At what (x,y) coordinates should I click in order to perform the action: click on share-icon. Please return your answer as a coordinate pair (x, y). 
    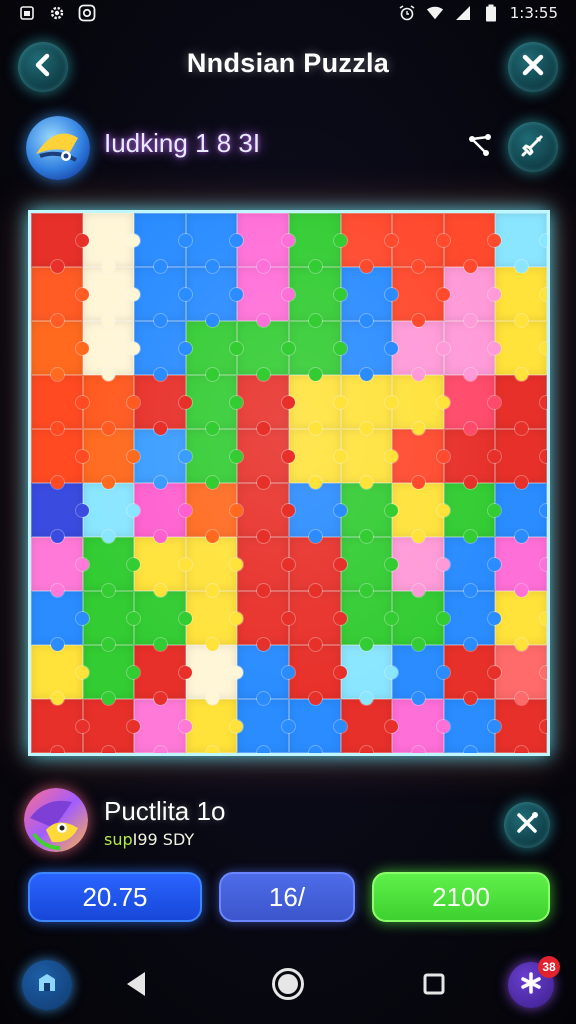
    Looking at the image, I should click on (480, 145).